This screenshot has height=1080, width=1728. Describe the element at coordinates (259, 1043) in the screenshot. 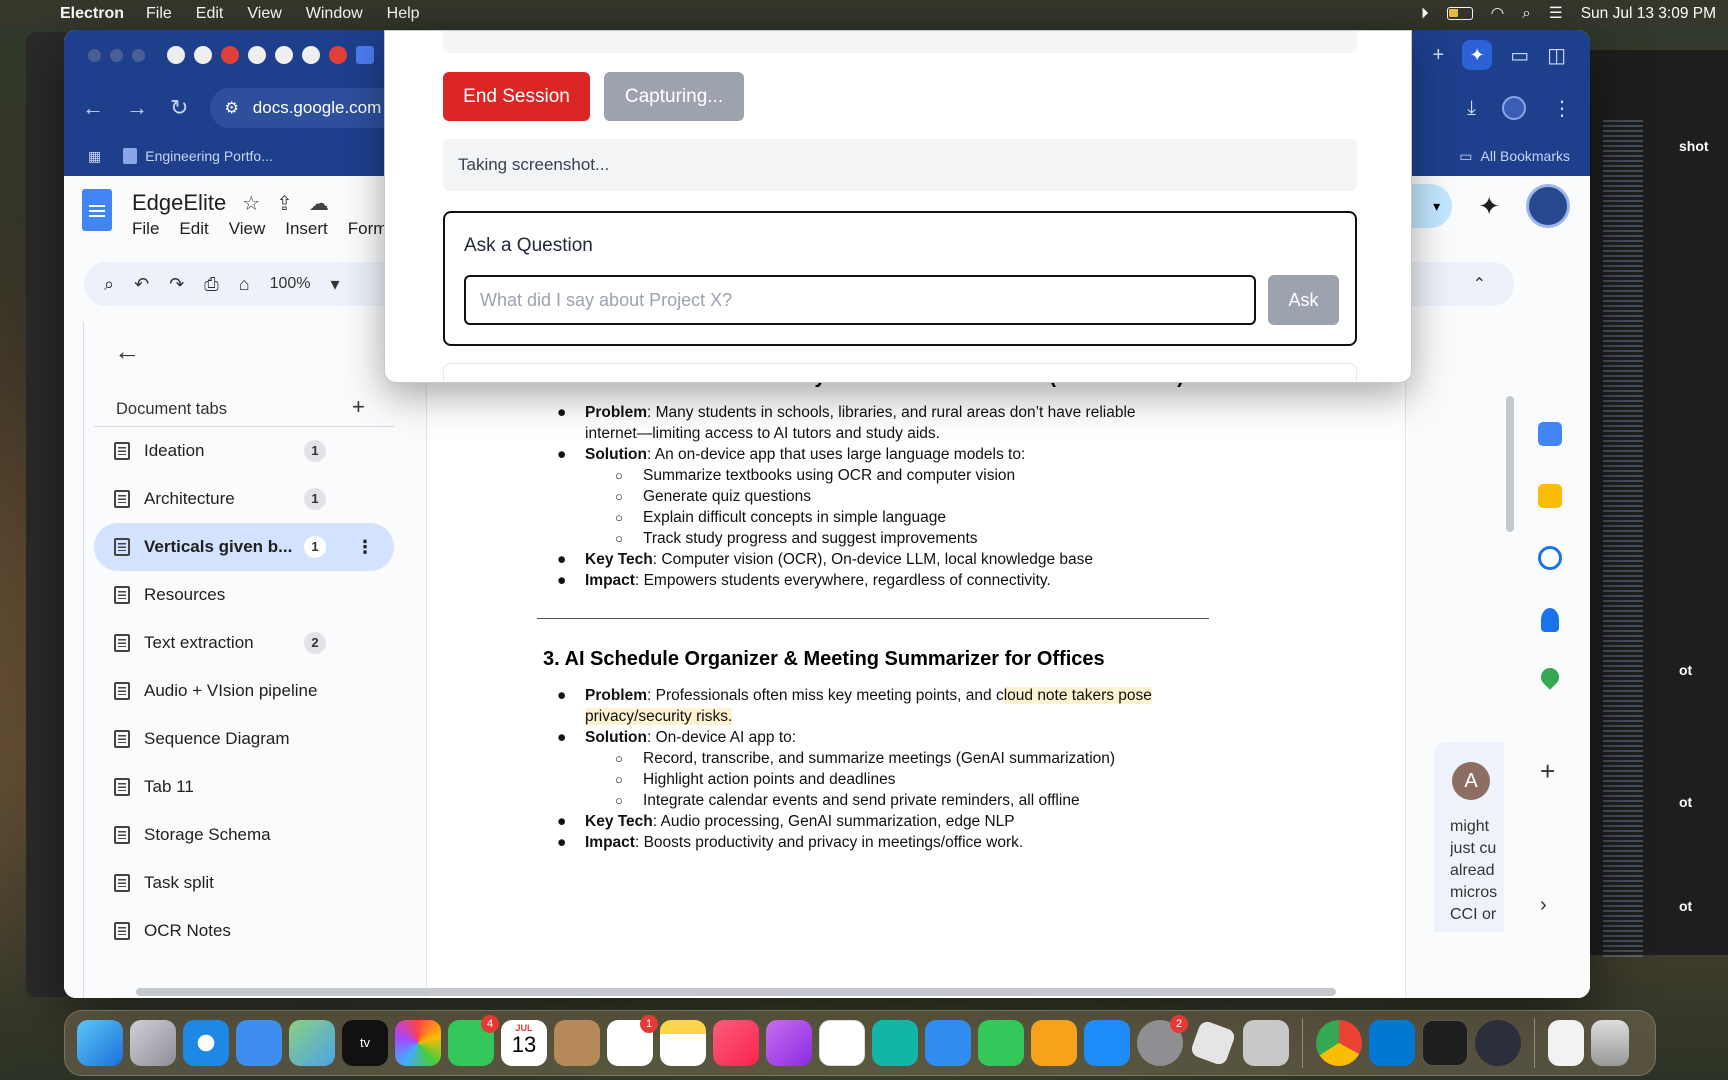

I see `mail-icon` at that location.